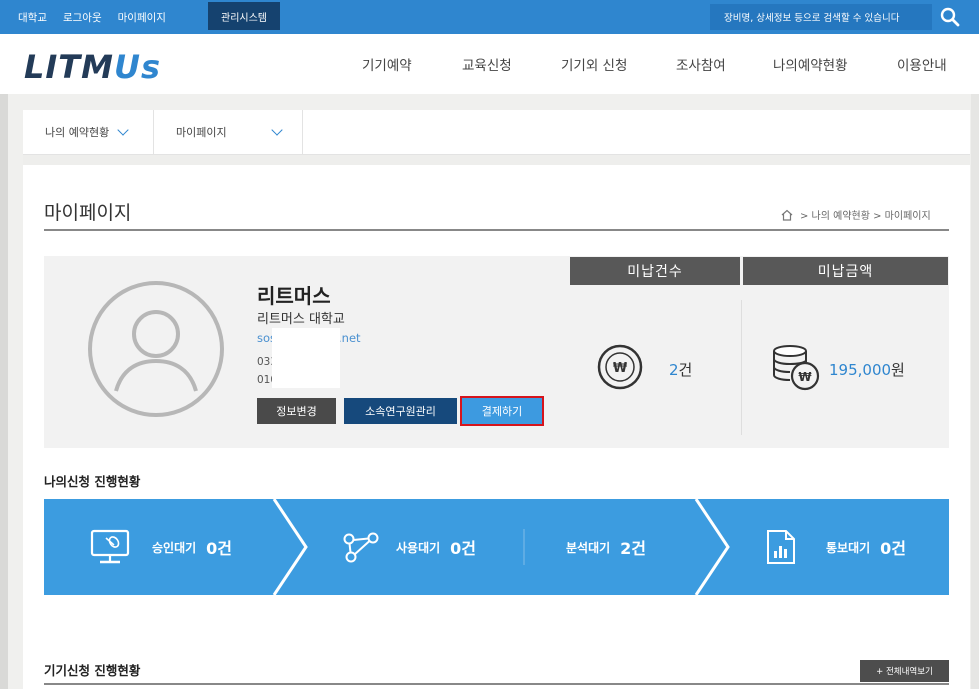 Image resolution: width=979 pixels, height=689 pixels. What do you see at coordinates (655, 271) in the screenshot?
I see `unpaid-count-header: 미납건수` at bounding box center [655, 271].